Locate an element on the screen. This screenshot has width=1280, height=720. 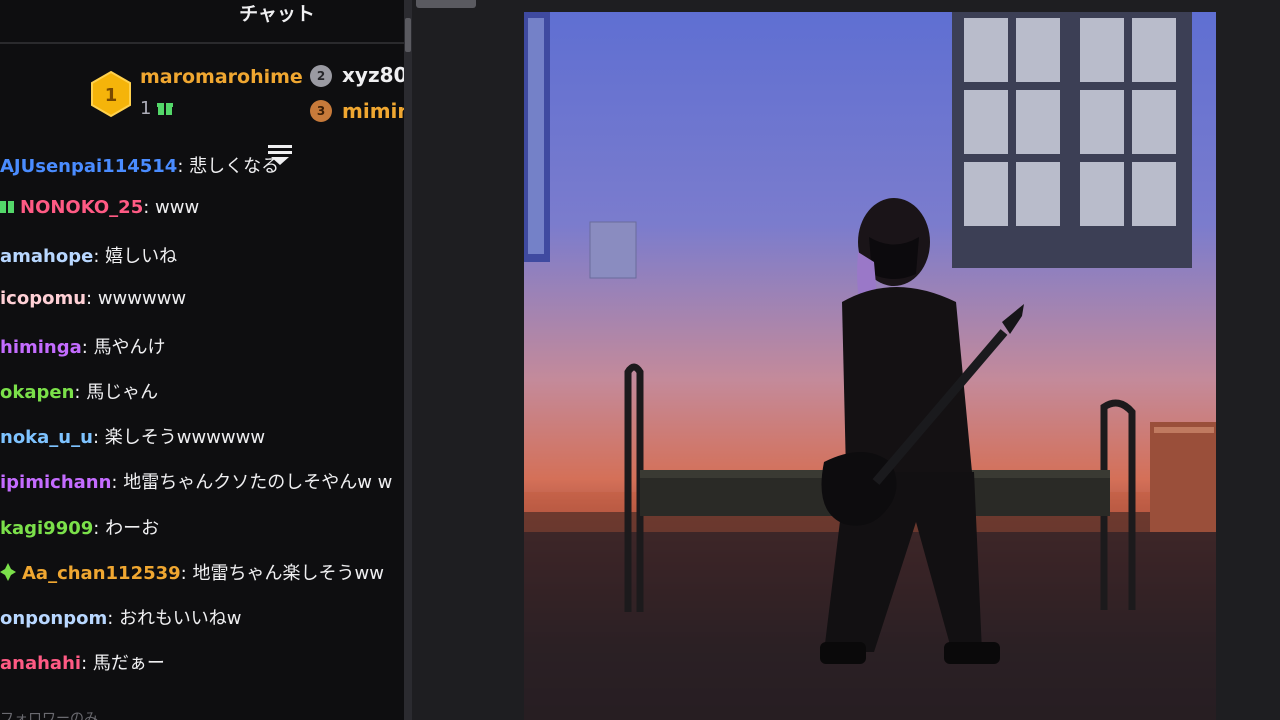
chat-message: ipimichann: 地雷ちゃんクソたのしそやんw w is located at coordinates (196, 481).